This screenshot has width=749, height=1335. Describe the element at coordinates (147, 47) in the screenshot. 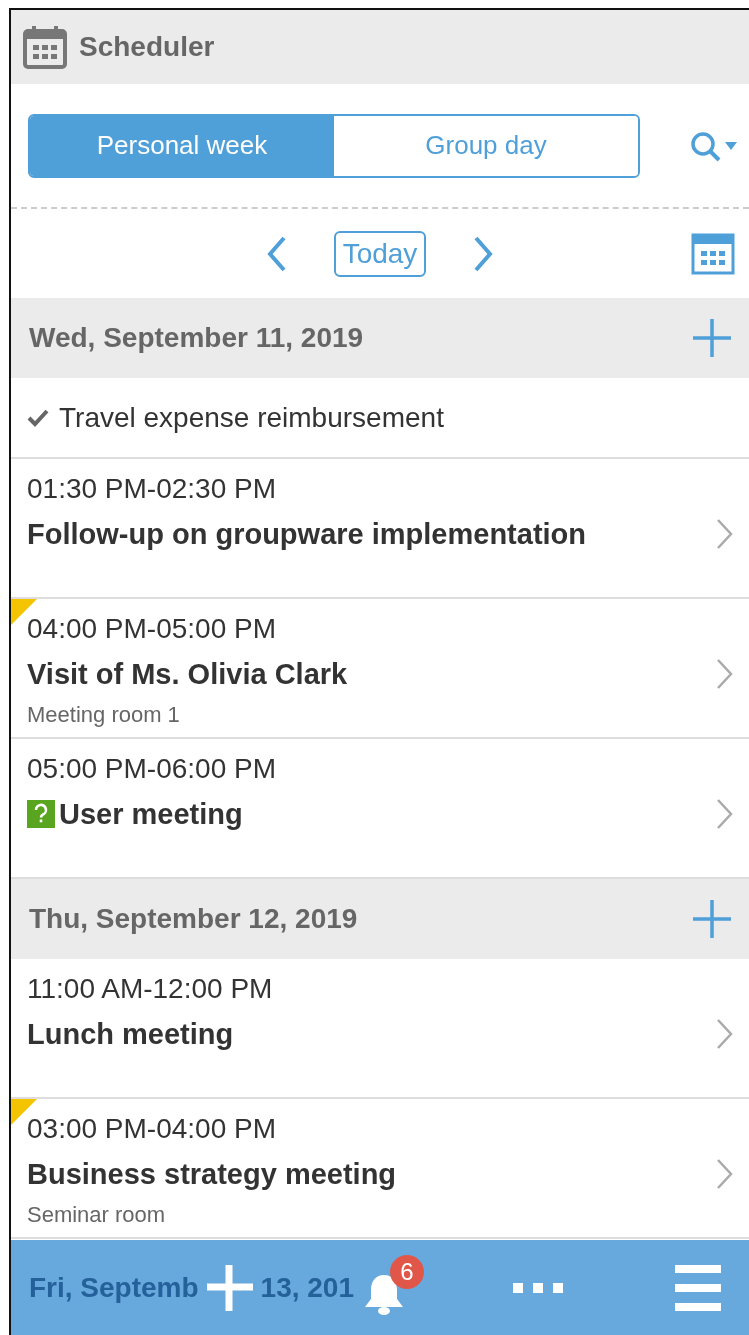

I see `app-title: Scheduler` at that location.